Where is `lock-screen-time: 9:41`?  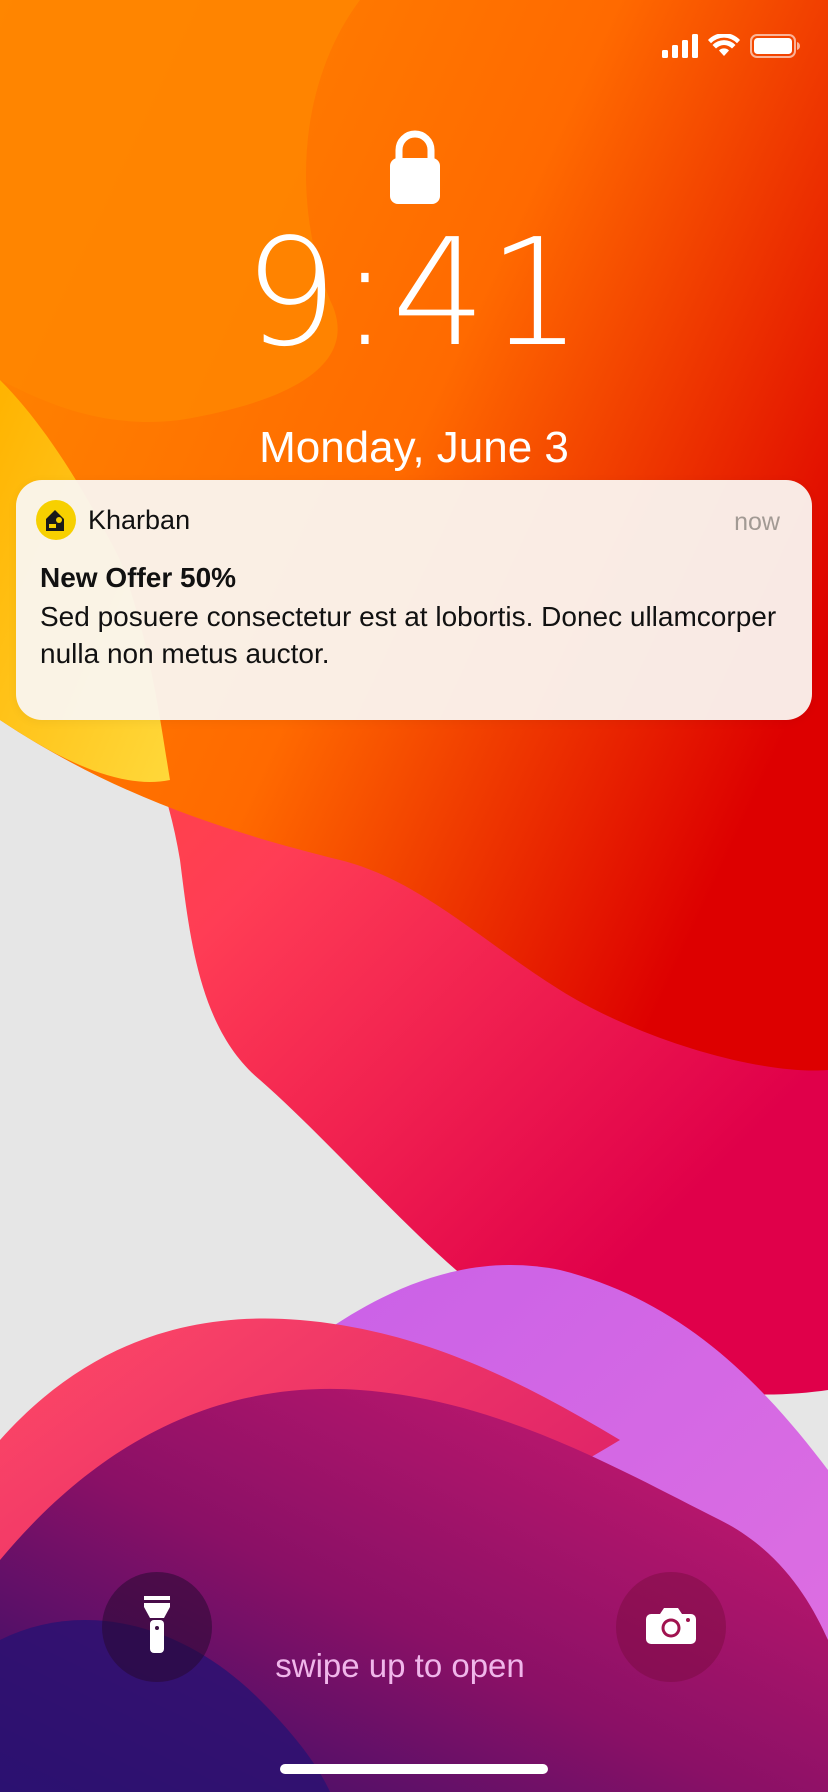 lock-screen-time: 9:41 is located at coordinates (414, 293).